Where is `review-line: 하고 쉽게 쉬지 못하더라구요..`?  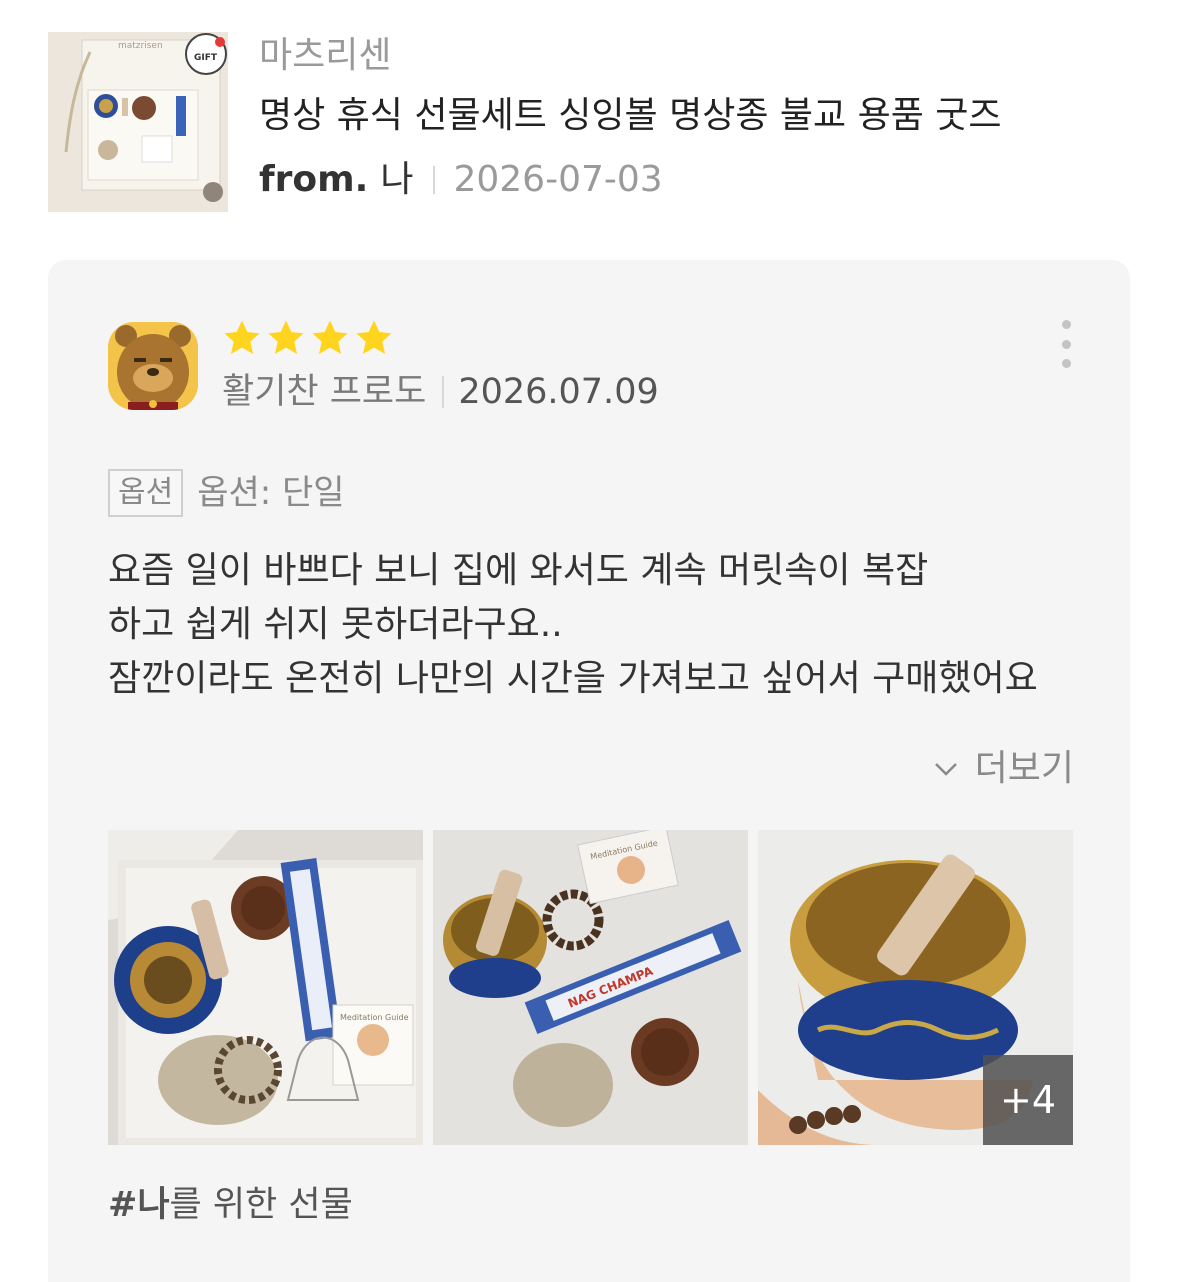 review-line: 하고 쉽게 쉬지 못하더라구요.. is located at coordinates (335, 624).